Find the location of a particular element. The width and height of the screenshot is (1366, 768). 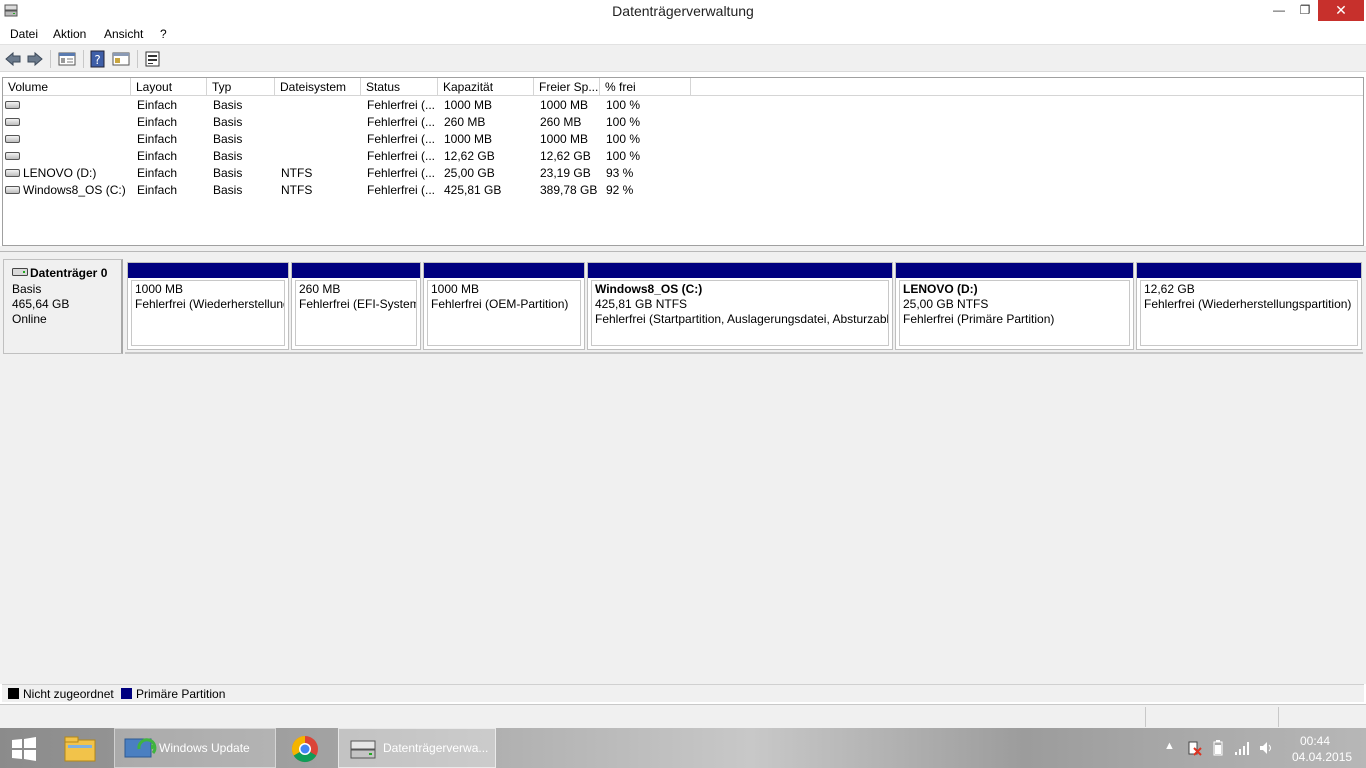

column-header-volume: Volume is located at coordinates (67, 87).